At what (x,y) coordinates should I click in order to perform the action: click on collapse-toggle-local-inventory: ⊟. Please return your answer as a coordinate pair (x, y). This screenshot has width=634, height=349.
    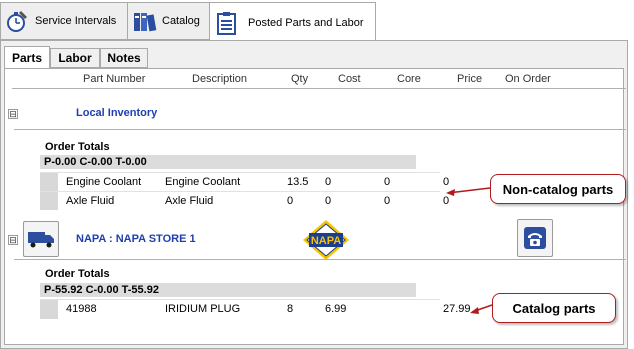
    Looking at the image, I should click on (13, 114).